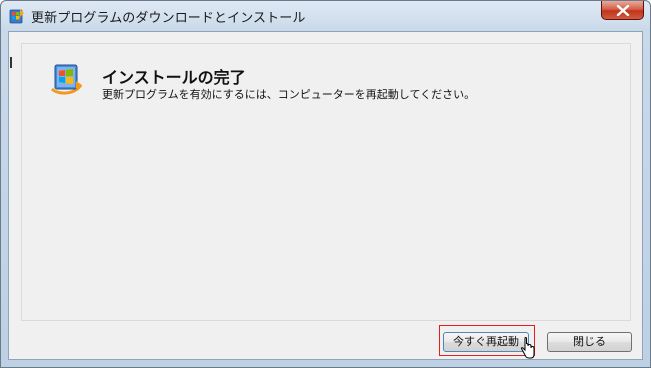  What do you see at coordinates (11, 62) in the screenshot?
I see `edge-marker` at bounding box center [11, 62].